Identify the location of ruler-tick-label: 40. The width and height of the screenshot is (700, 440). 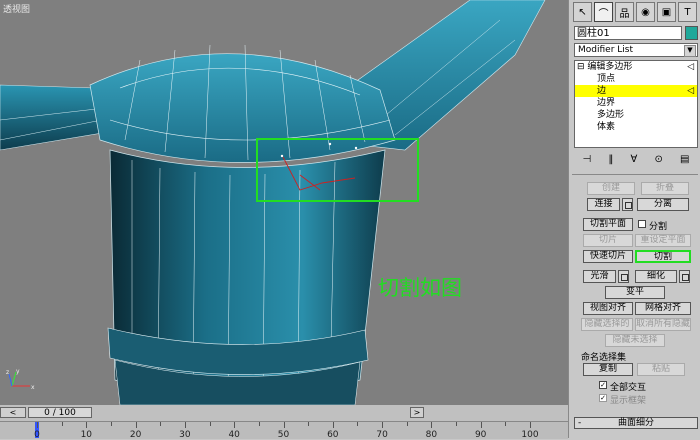
(234, 435).